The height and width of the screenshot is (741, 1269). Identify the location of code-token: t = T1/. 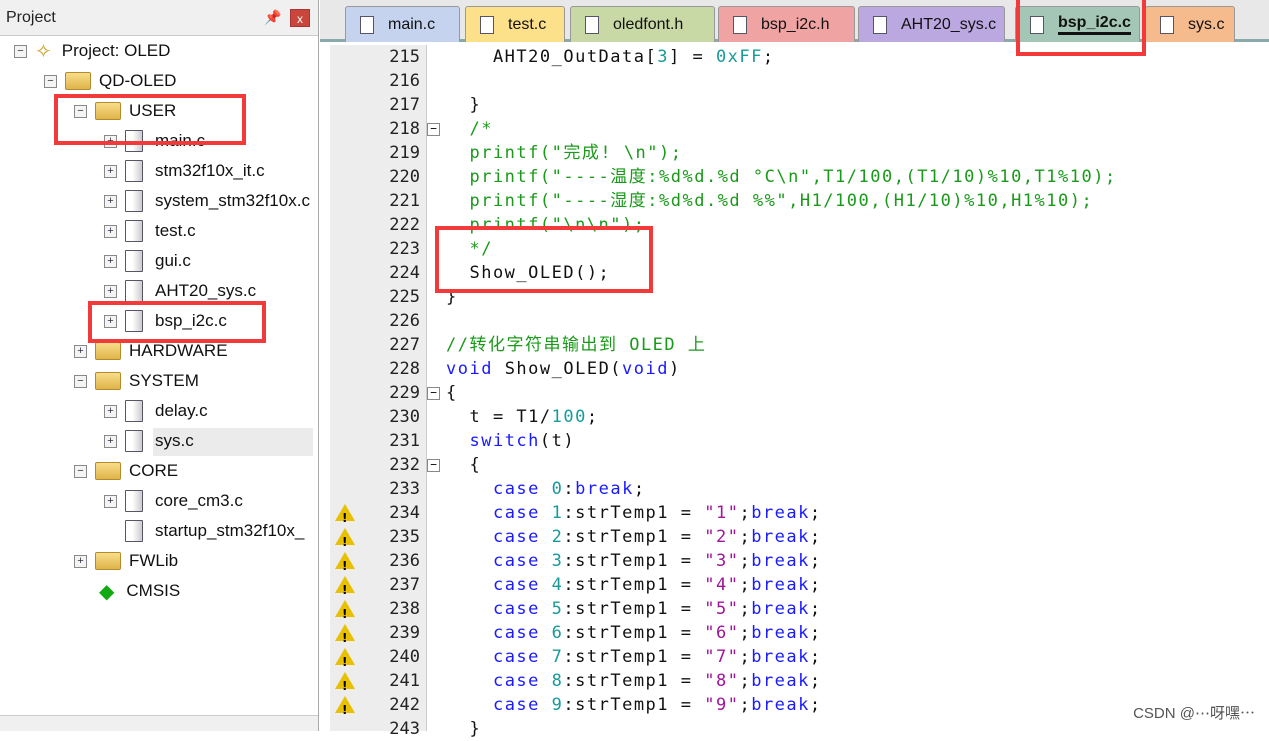
(499, 417).